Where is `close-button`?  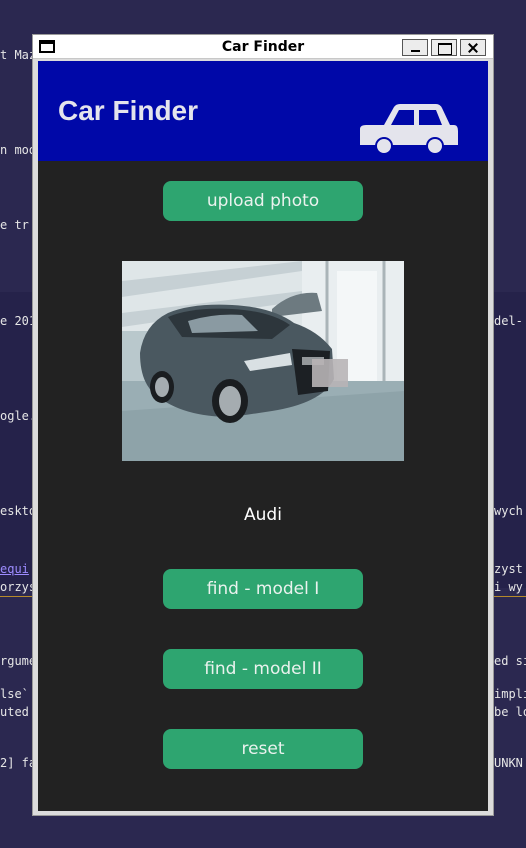 close-button is located at coordinates (473, 47).